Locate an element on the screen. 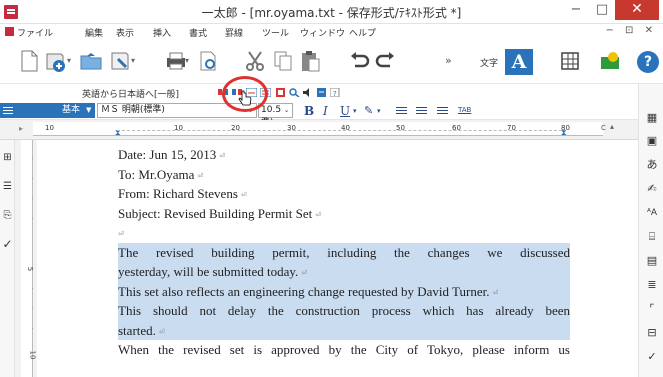 Image resolution: width=663 pixels, height=377 pixels. ruby-icon: ⌸ is located at coordinates (652, 237).